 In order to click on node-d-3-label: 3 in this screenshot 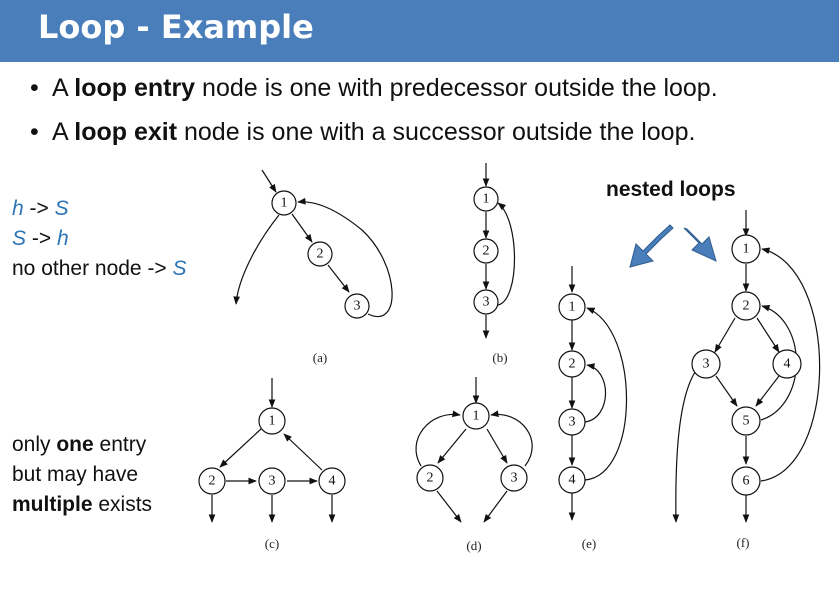, I will do `click(514, 478)`.